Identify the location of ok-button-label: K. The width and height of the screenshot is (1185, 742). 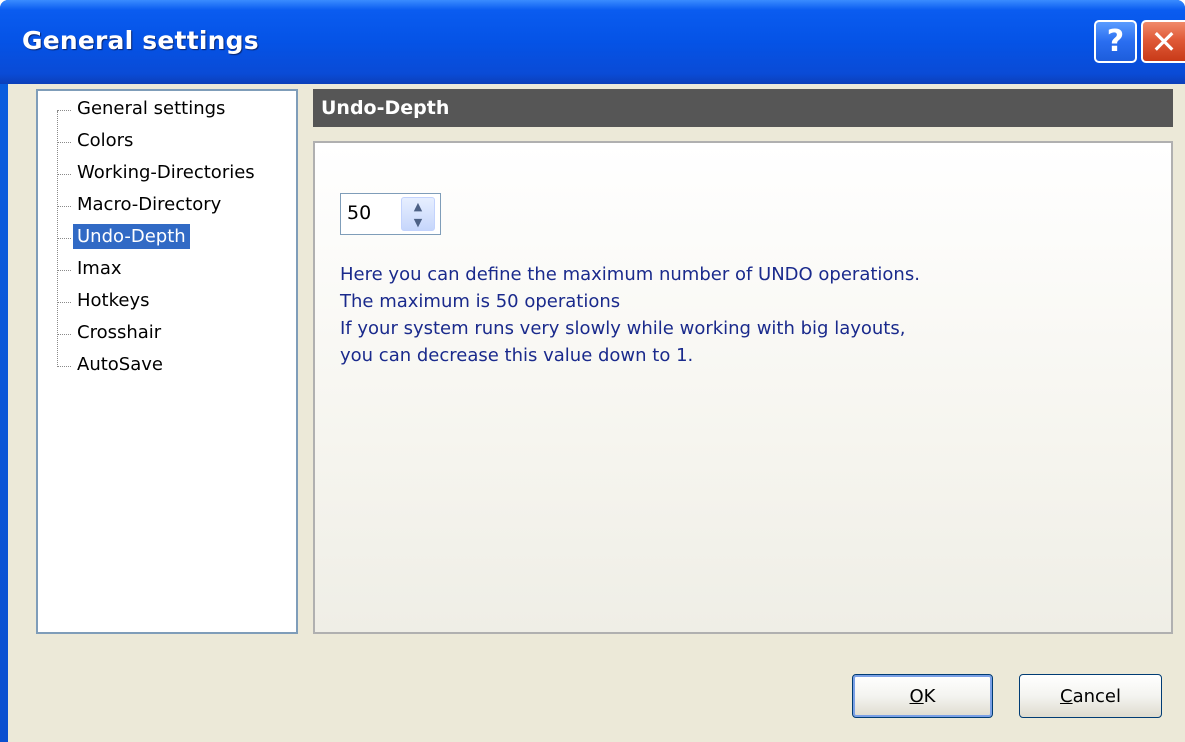
(929, 696).